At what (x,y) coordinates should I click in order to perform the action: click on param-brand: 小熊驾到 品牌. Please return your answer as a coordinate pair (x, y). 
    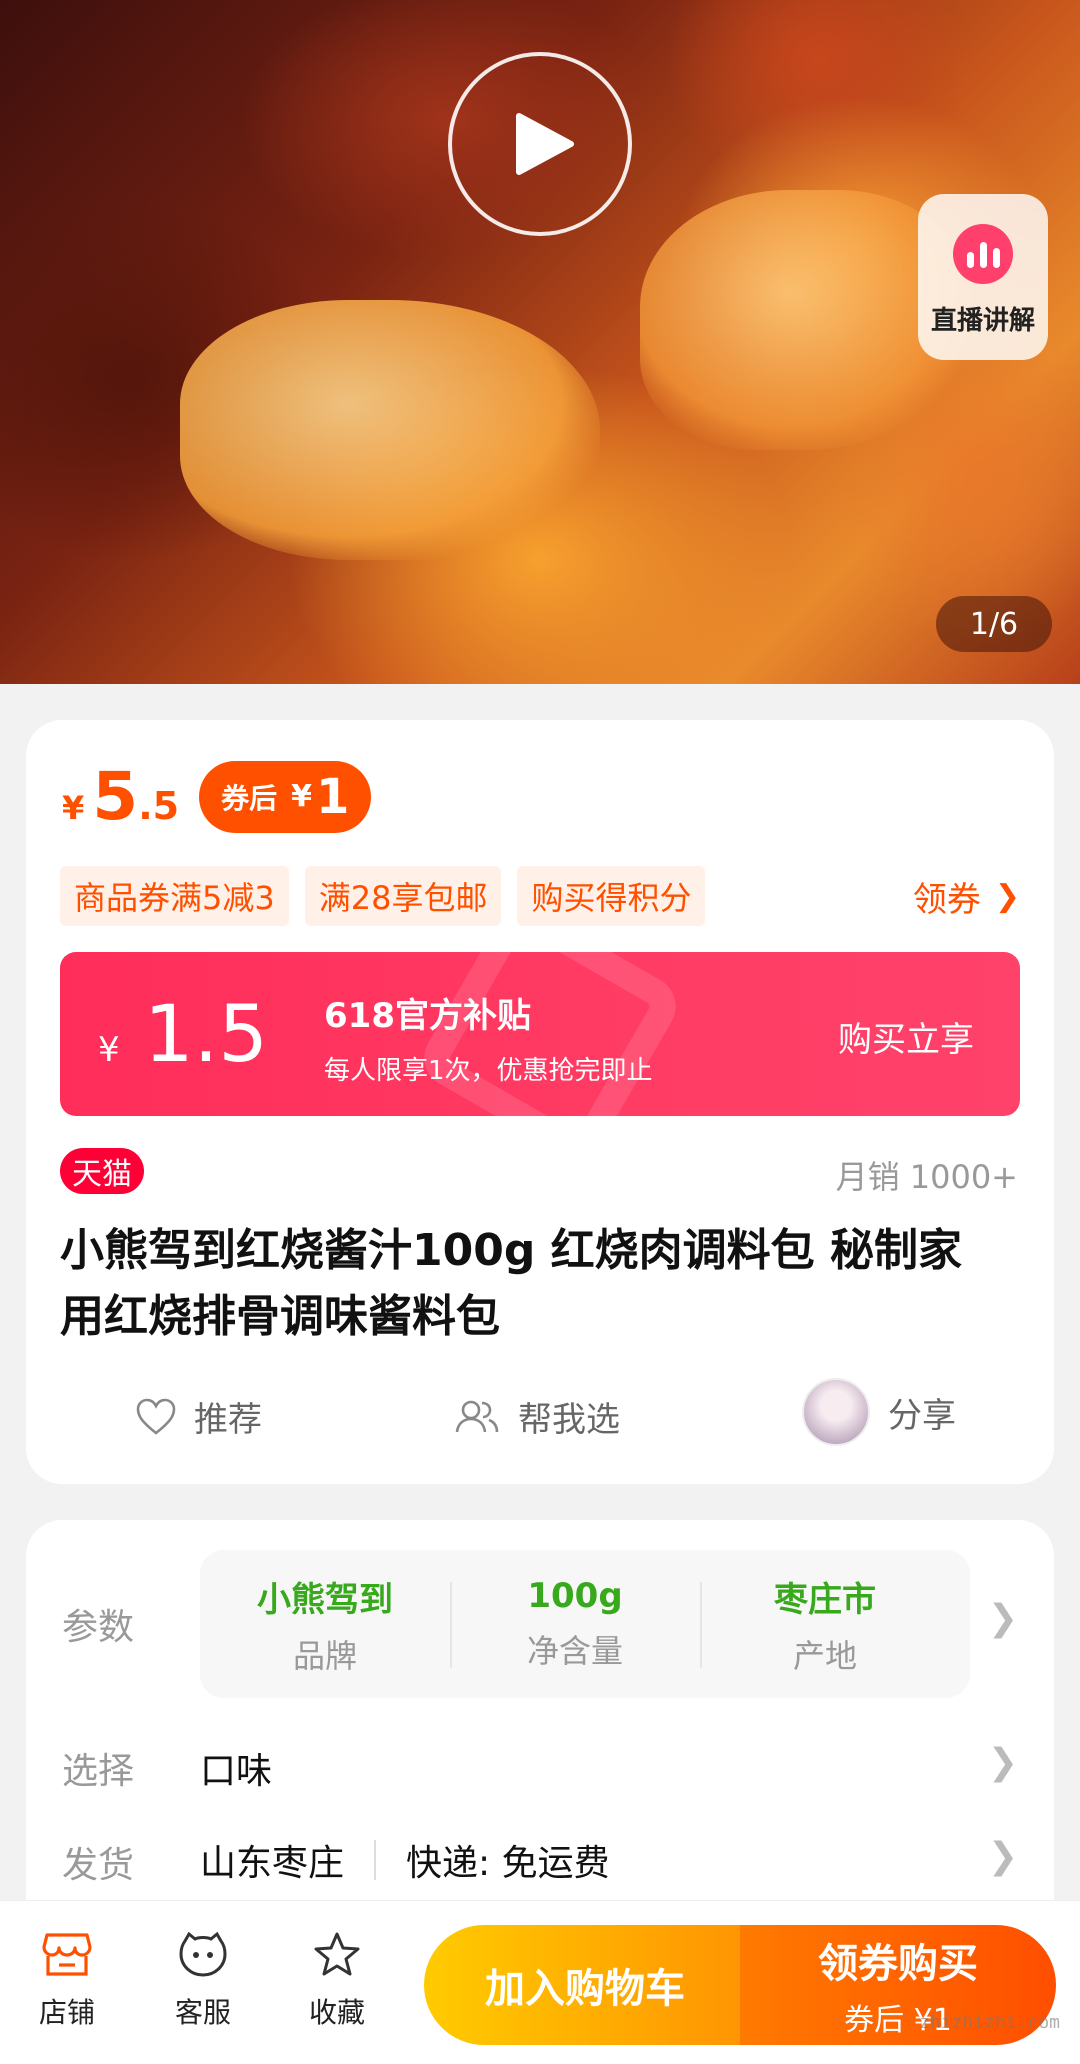
    Looking at the image, I should click on (325, 1624).